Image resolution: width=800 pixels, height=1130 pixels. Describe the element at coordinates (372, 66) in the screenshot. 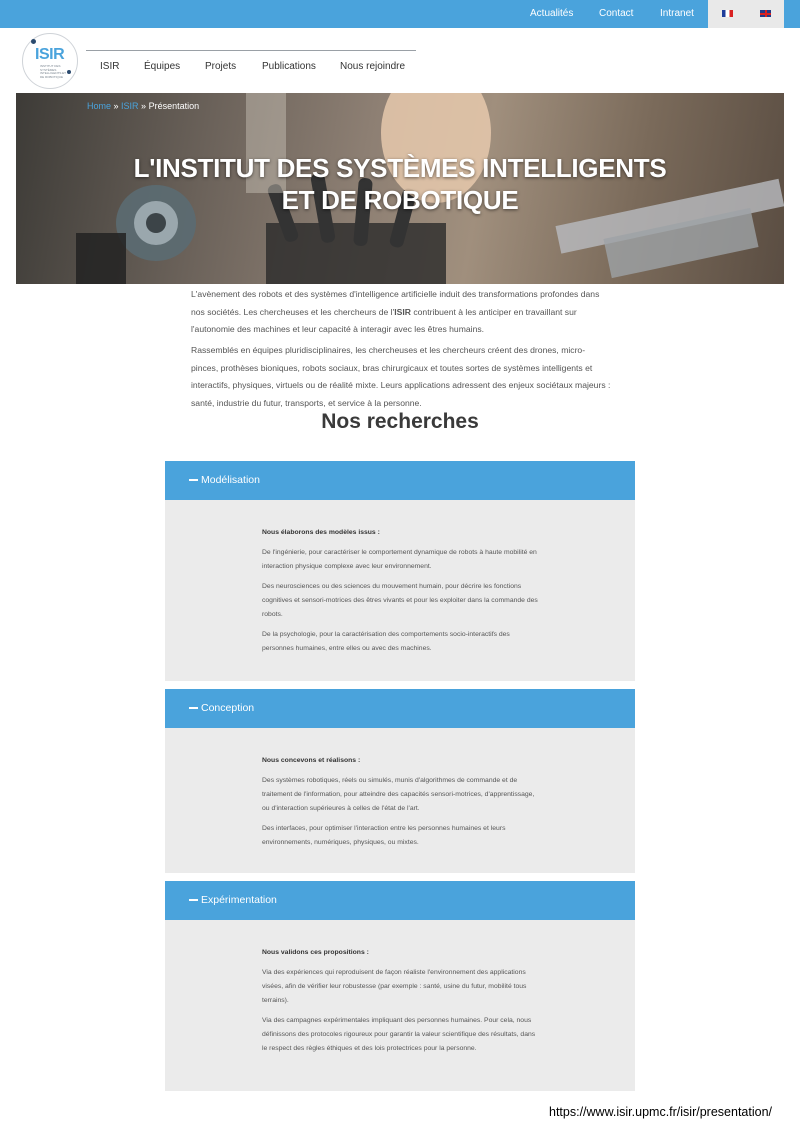

I see `nav-item-nous-rejoindre: Nous rejoindre` at that location.